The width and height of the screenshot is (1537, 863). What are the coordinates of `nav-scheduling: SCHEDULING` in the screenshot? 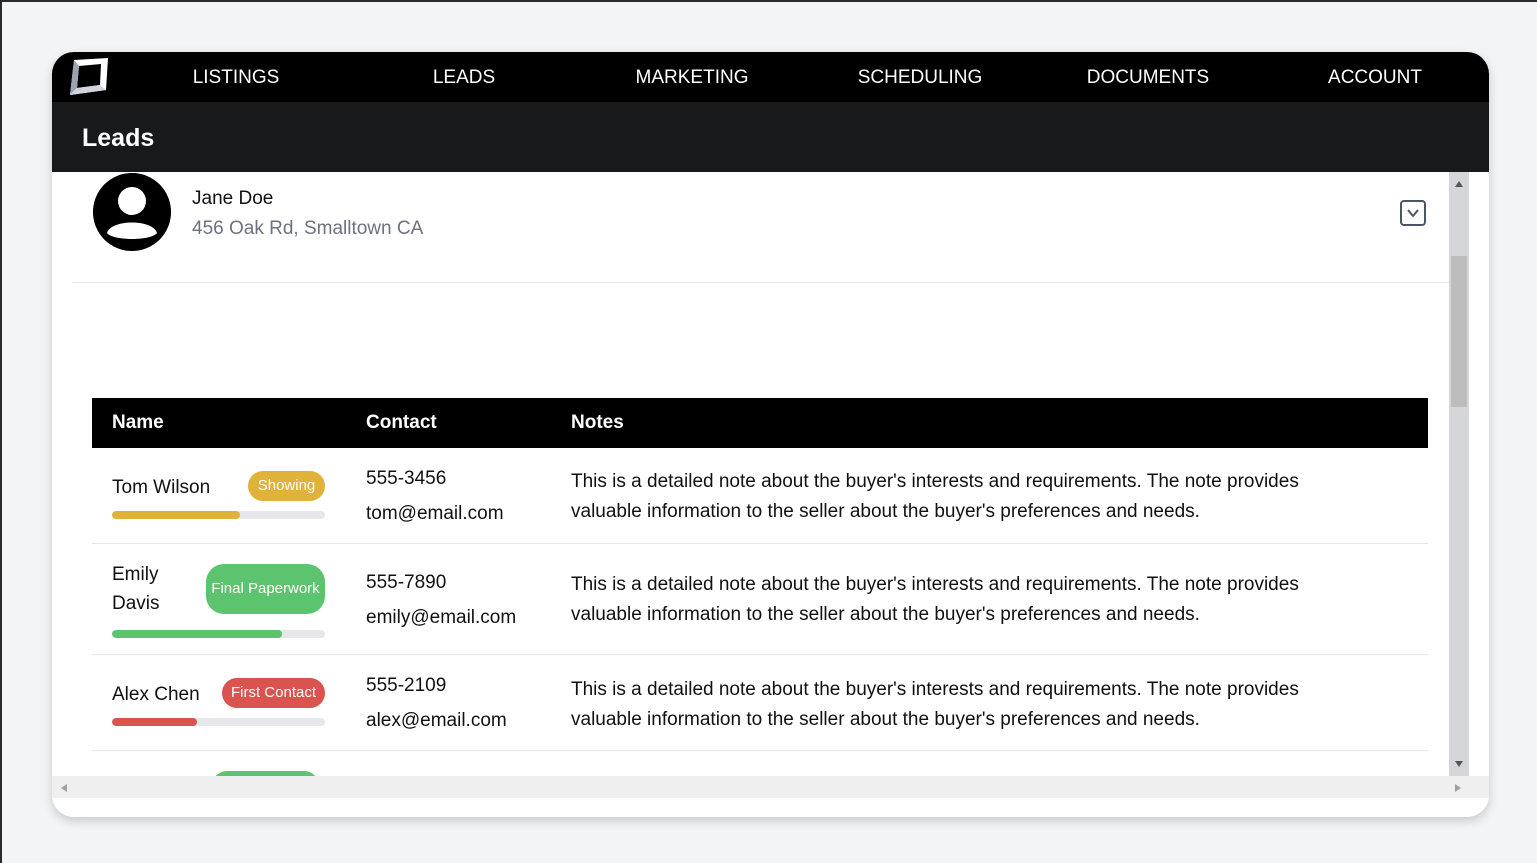 It's located at (920, 77).